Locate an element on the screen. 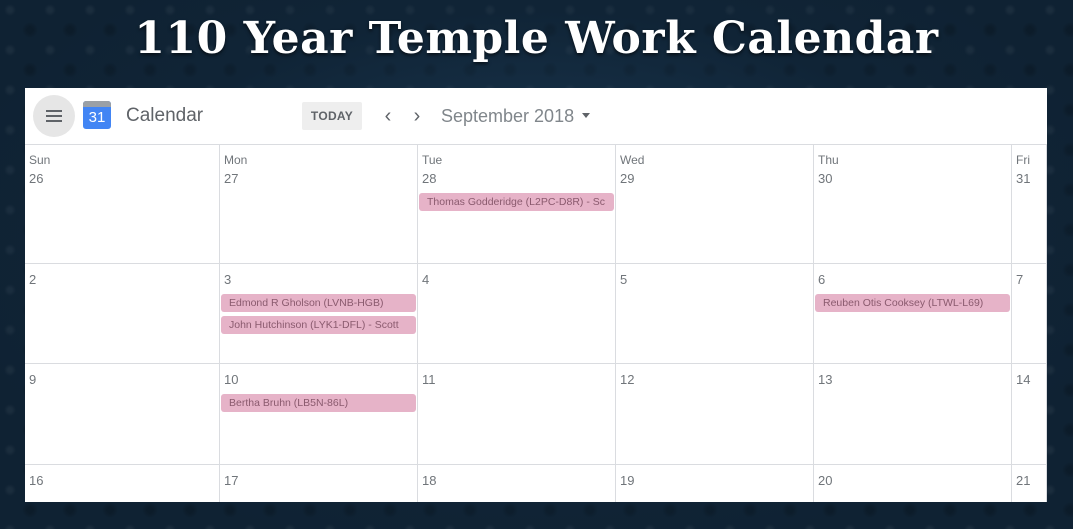 The height and width of the screenshot is (529, 1073). event-chip: Thomas Godderidge (L2PC-D8R) - Sc is located at coordinates (516, 202).